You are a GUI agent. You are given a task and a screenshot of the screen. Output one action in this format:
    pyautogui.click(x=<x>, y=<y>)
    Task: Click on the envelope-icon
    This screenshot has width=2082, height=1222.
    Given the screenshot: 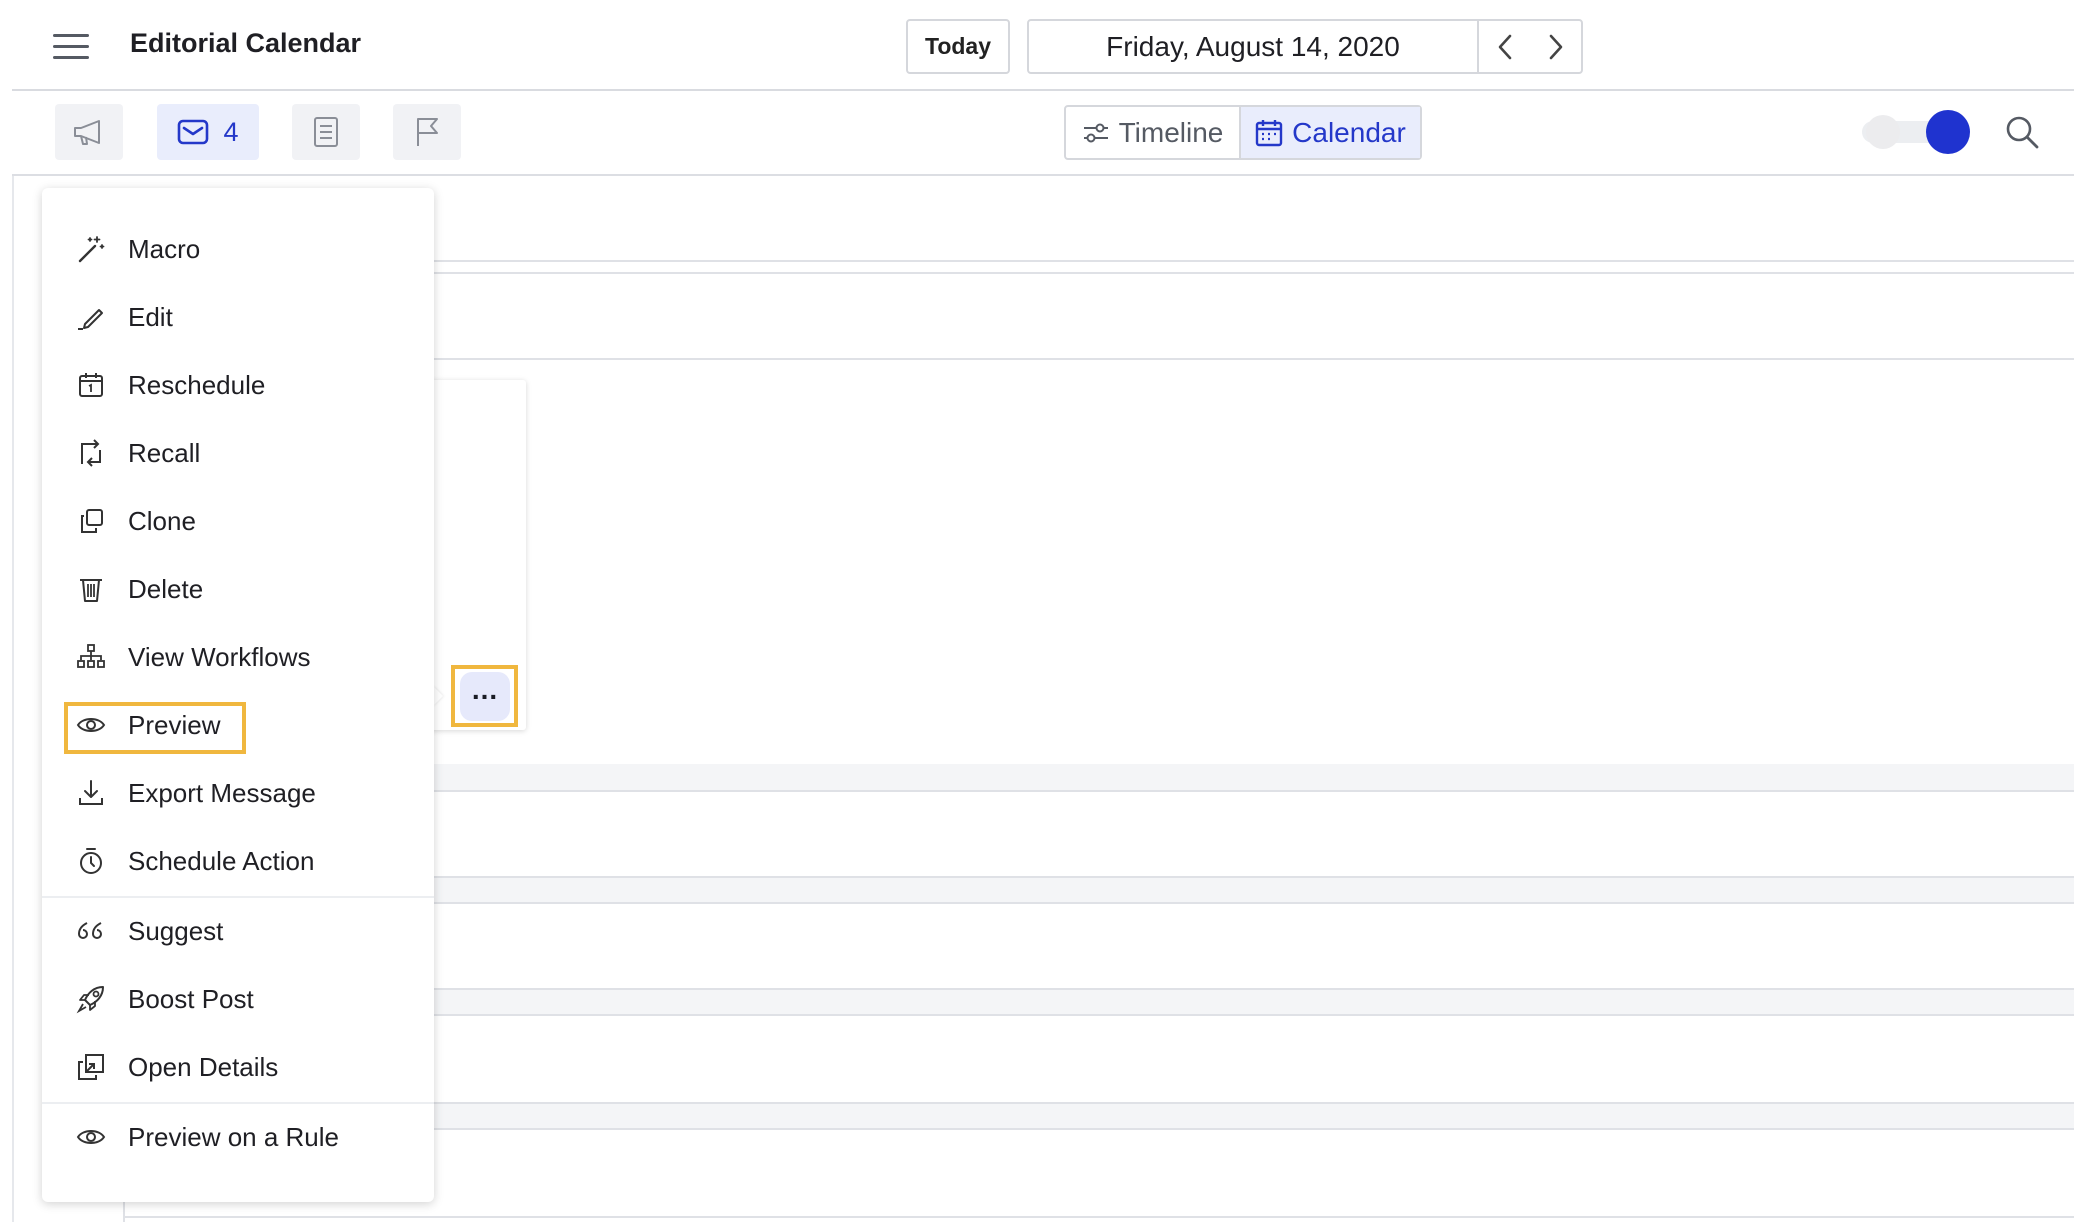 What is the action you would take?
    pyautogui.click(x=193, y=132)
    